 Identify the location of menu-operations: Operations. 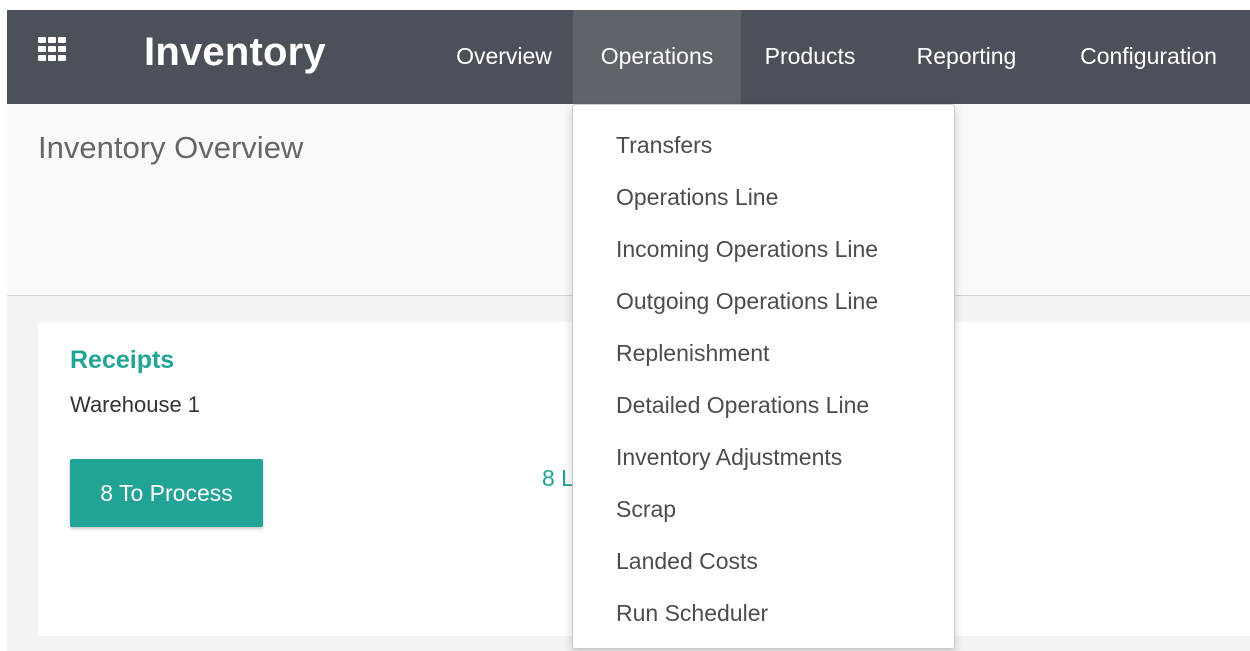
(657, 57).